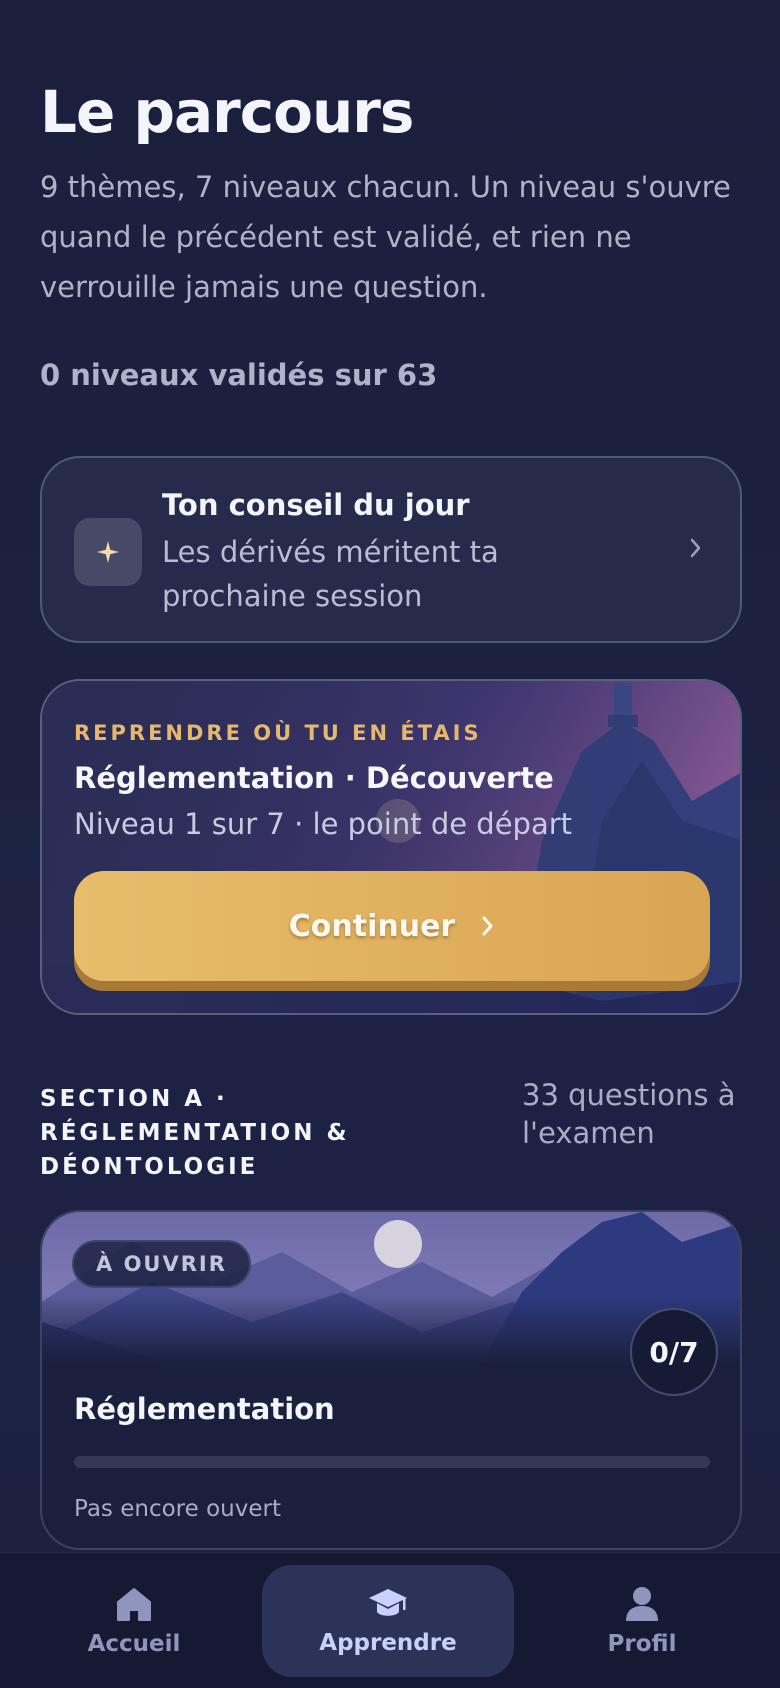  I want to click on home-icon, so click(134, 1604).